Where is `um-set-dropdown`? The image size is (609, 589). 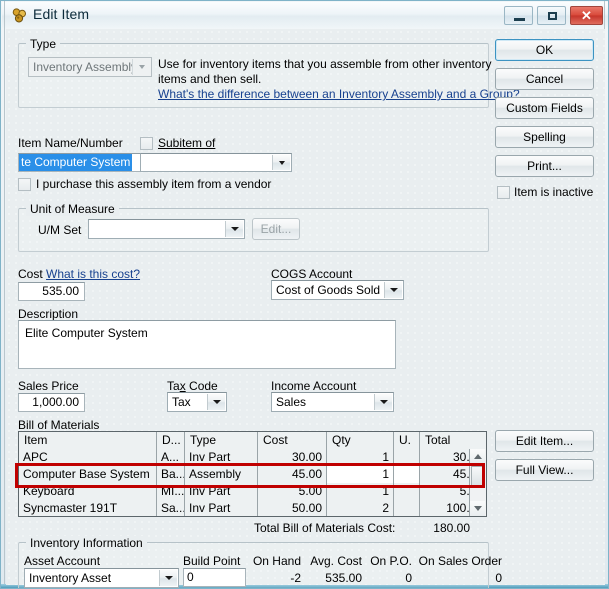 um-set-dropdown is located at coordinates (166, 229).